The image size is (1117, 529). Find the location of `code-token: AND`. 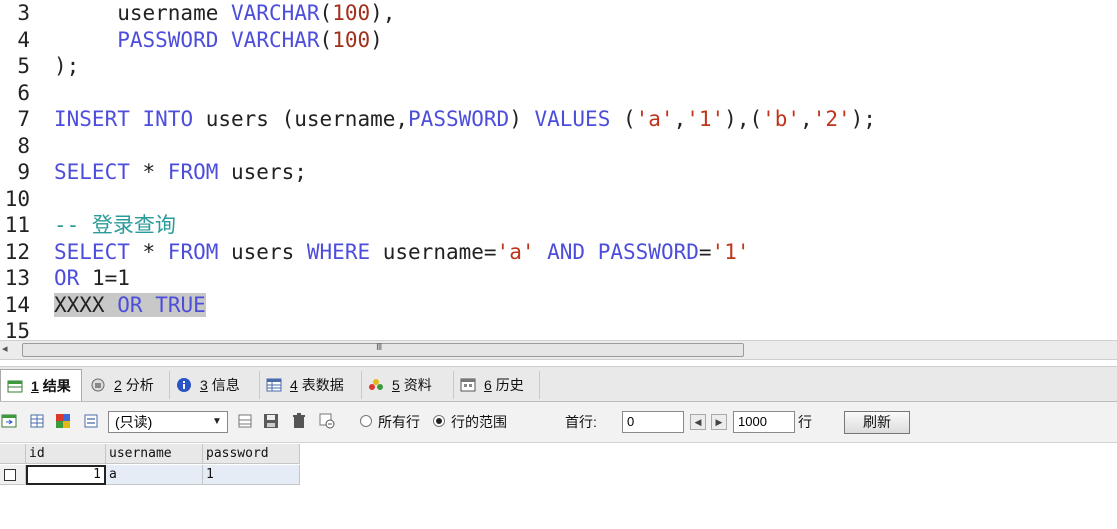

code-token: AND is located at coordinates (566, 251).